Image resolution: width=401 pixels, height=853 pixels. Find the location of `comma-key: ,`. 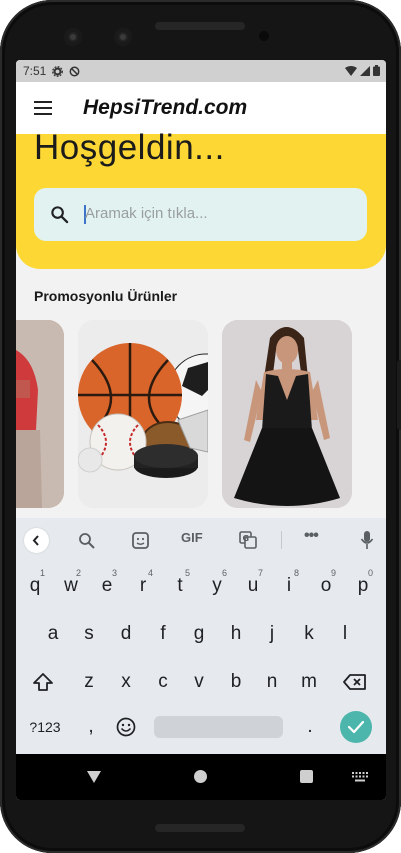

comma-key: , is located at coordinates (91, 727).